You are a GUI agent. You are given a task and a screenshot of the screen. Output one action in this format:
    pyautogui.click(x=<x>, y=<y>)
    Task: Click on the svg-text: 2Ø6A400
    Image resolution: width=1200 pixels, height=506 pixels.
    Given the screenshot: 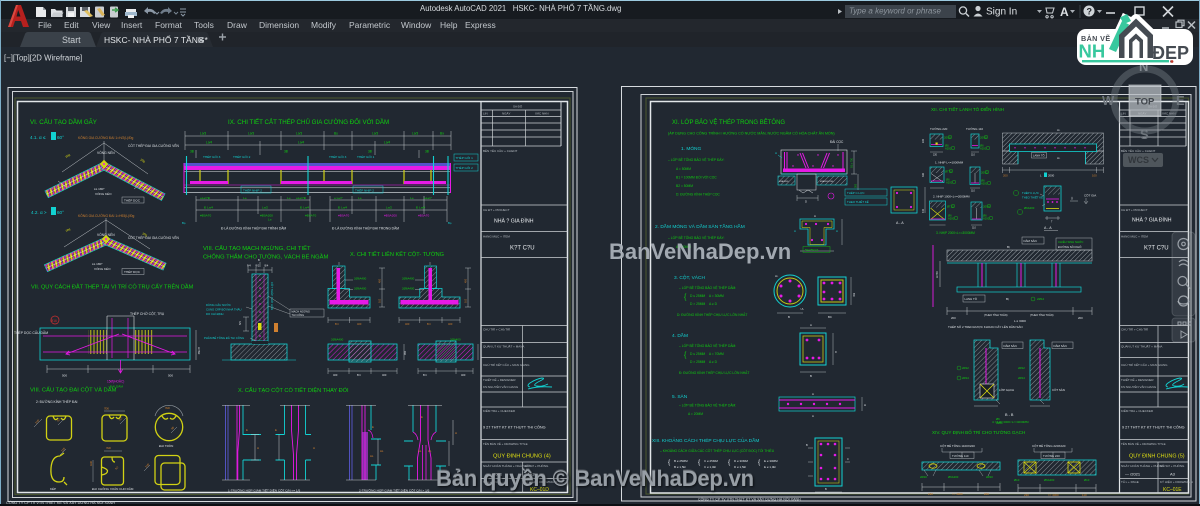 What is the action you would take?
    pyautogui.click(x=408, y=279)
    